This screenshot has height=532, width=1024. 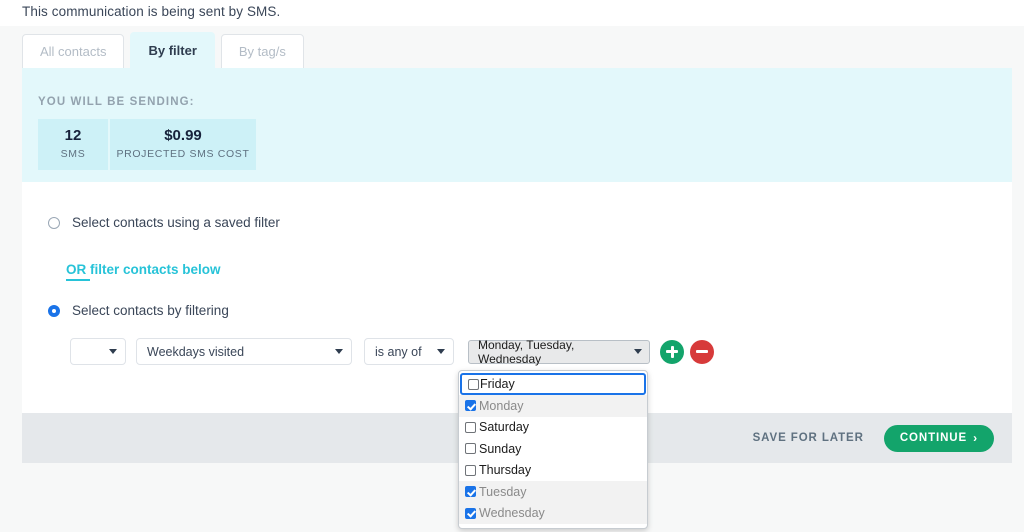 What do you see at coordinates (151, 11) in the screenshot?
I see `sms-notice-text: This communication is being sent by SMS.` at bounding box center [151, 11].